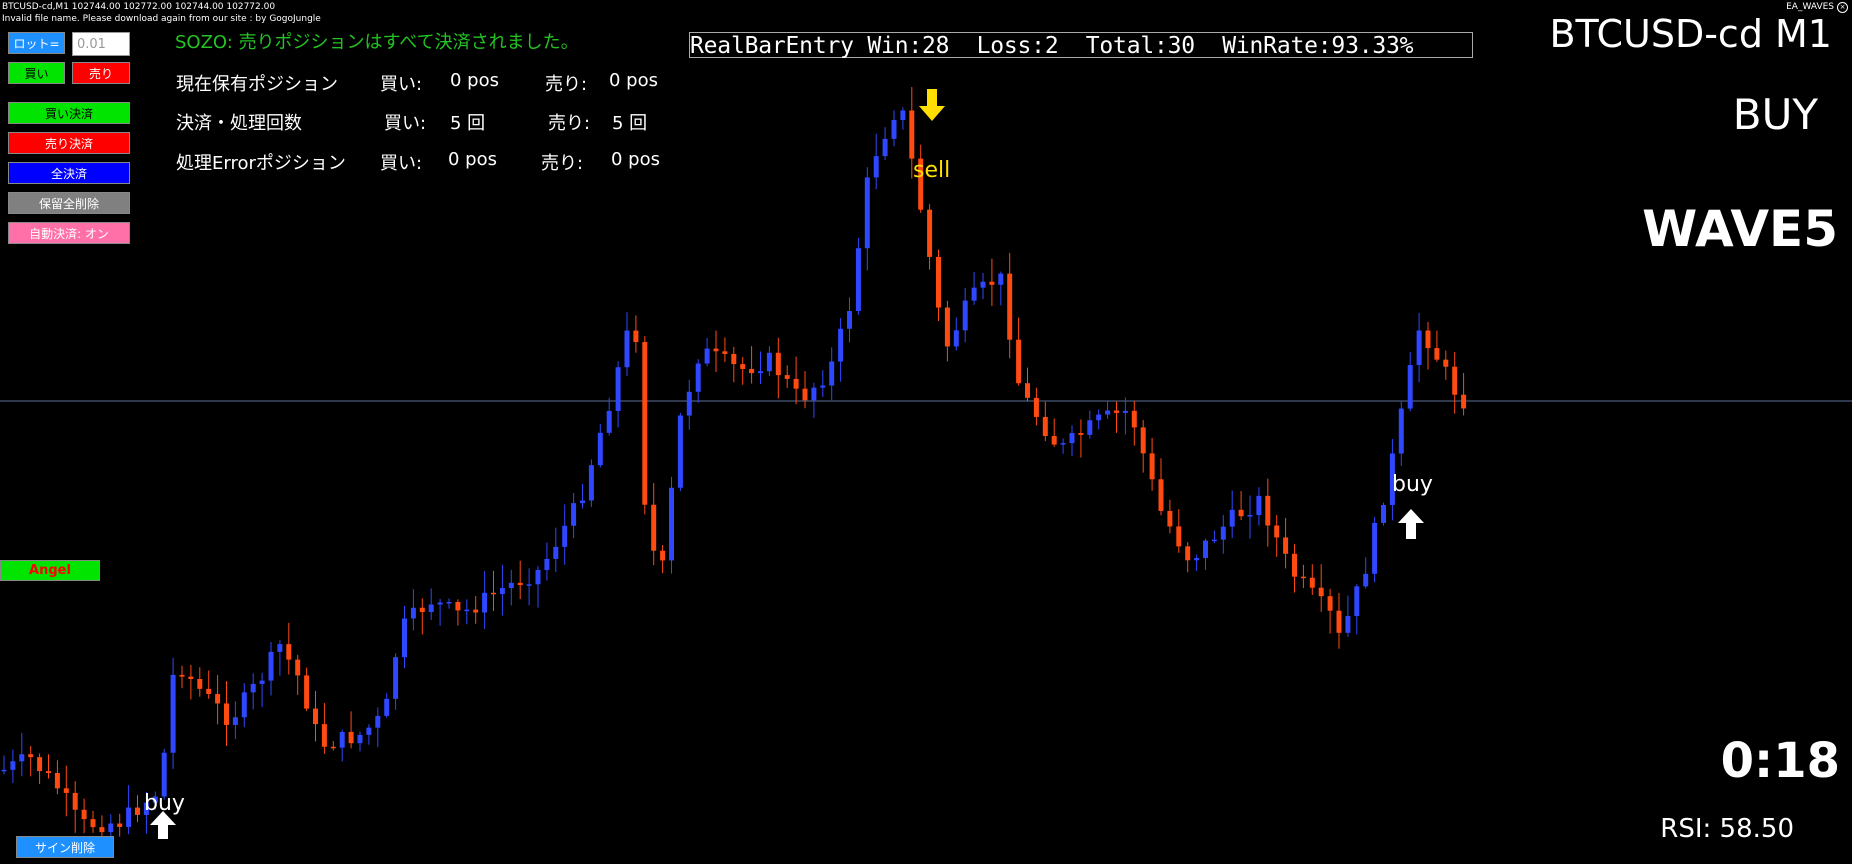  What do you see at coordinates (36, 73) in the screenshot?
I see `buy-button: 買い` at bounding box center [36, 73].